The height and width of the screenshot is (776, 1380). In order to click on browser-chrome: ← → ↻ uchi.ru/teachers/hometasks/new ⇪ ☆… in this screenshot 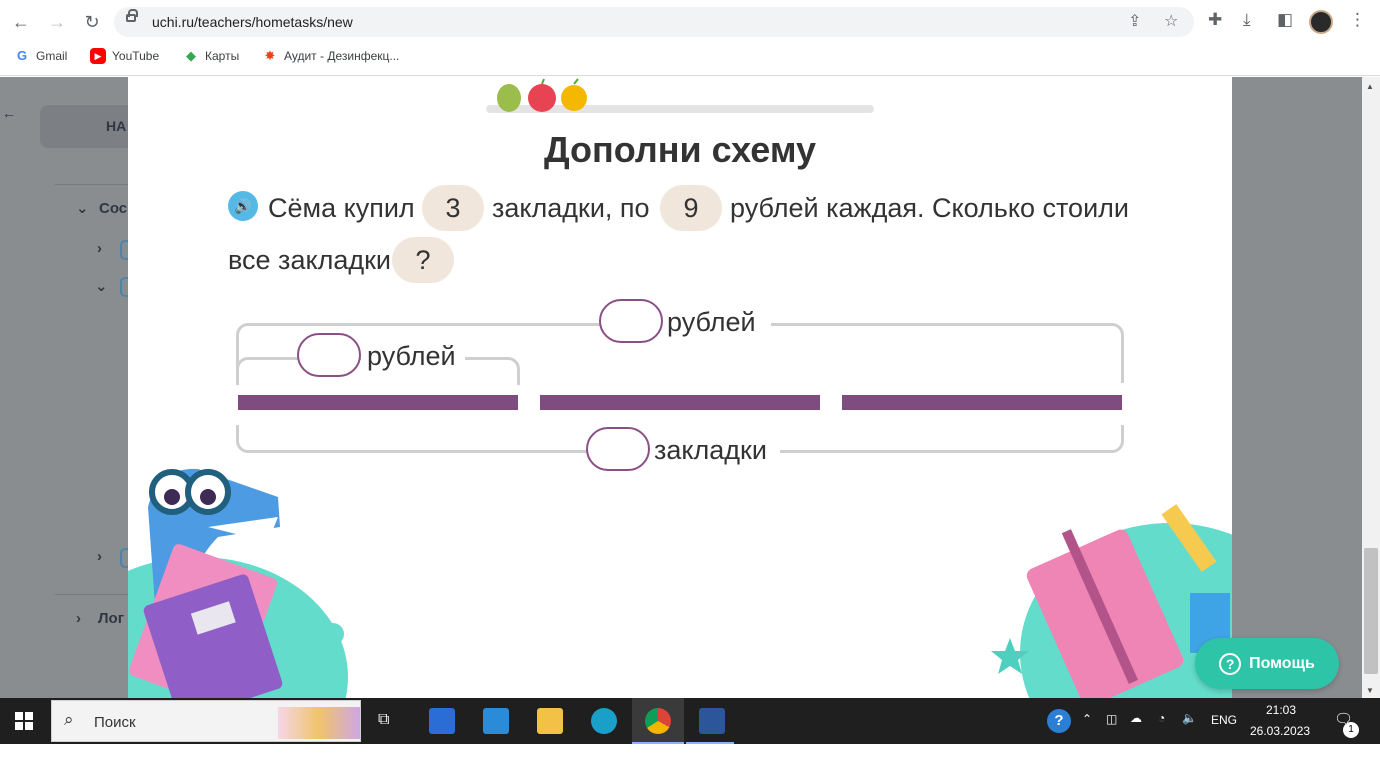, I will do `click(690, 38)`.